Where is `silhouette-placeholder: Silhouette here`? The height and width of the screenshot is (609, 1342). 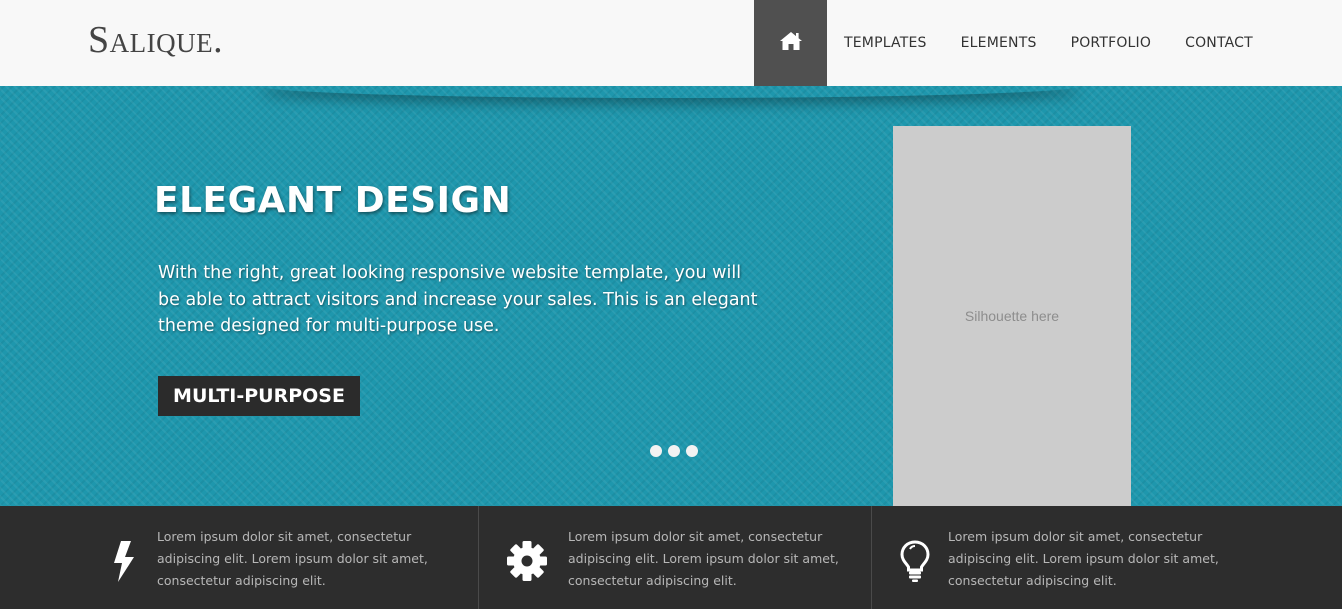 silhouette-placeholder: Silhouette here is located at coordinates (1012, 316).